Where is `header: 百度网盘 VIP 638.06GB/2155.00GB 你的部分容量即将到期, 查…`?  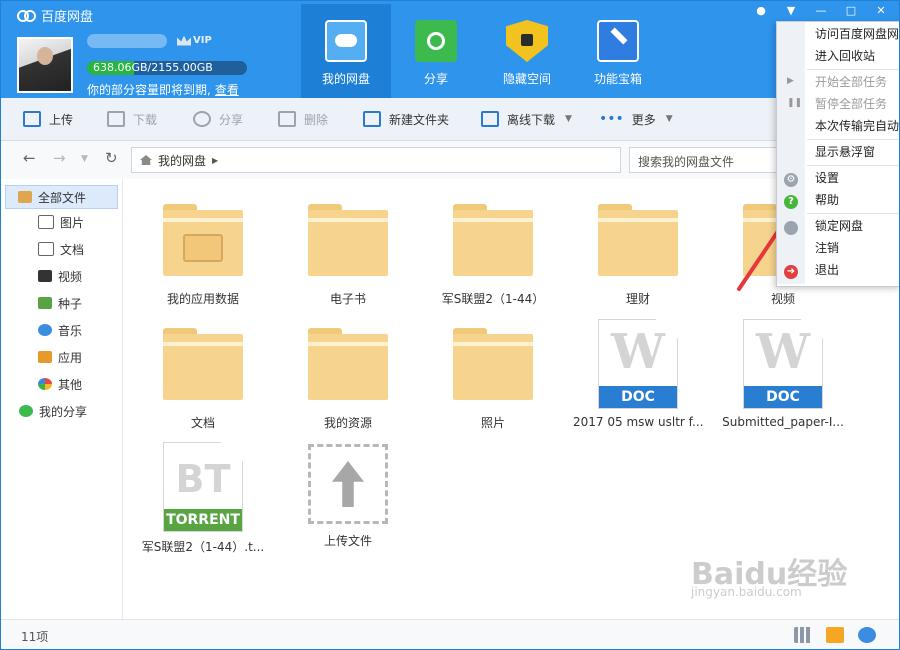
header: 百度网盘 VIP 638.06GB/2155.00GB 你的部分容量即将到期, 查… is located at coordinates (450, 49).